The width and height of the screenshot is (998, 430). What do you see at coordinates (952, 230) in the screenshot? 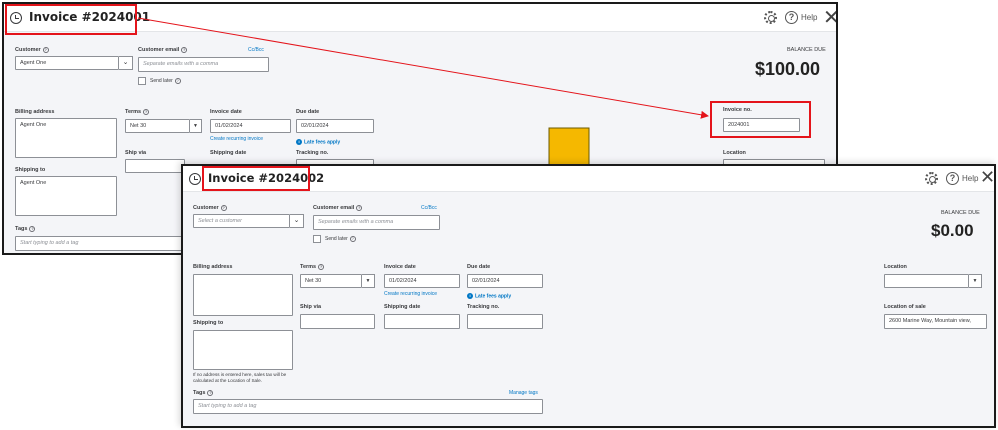
I see `balance-due-amount: $0.00` at bounding box center [952, 230].